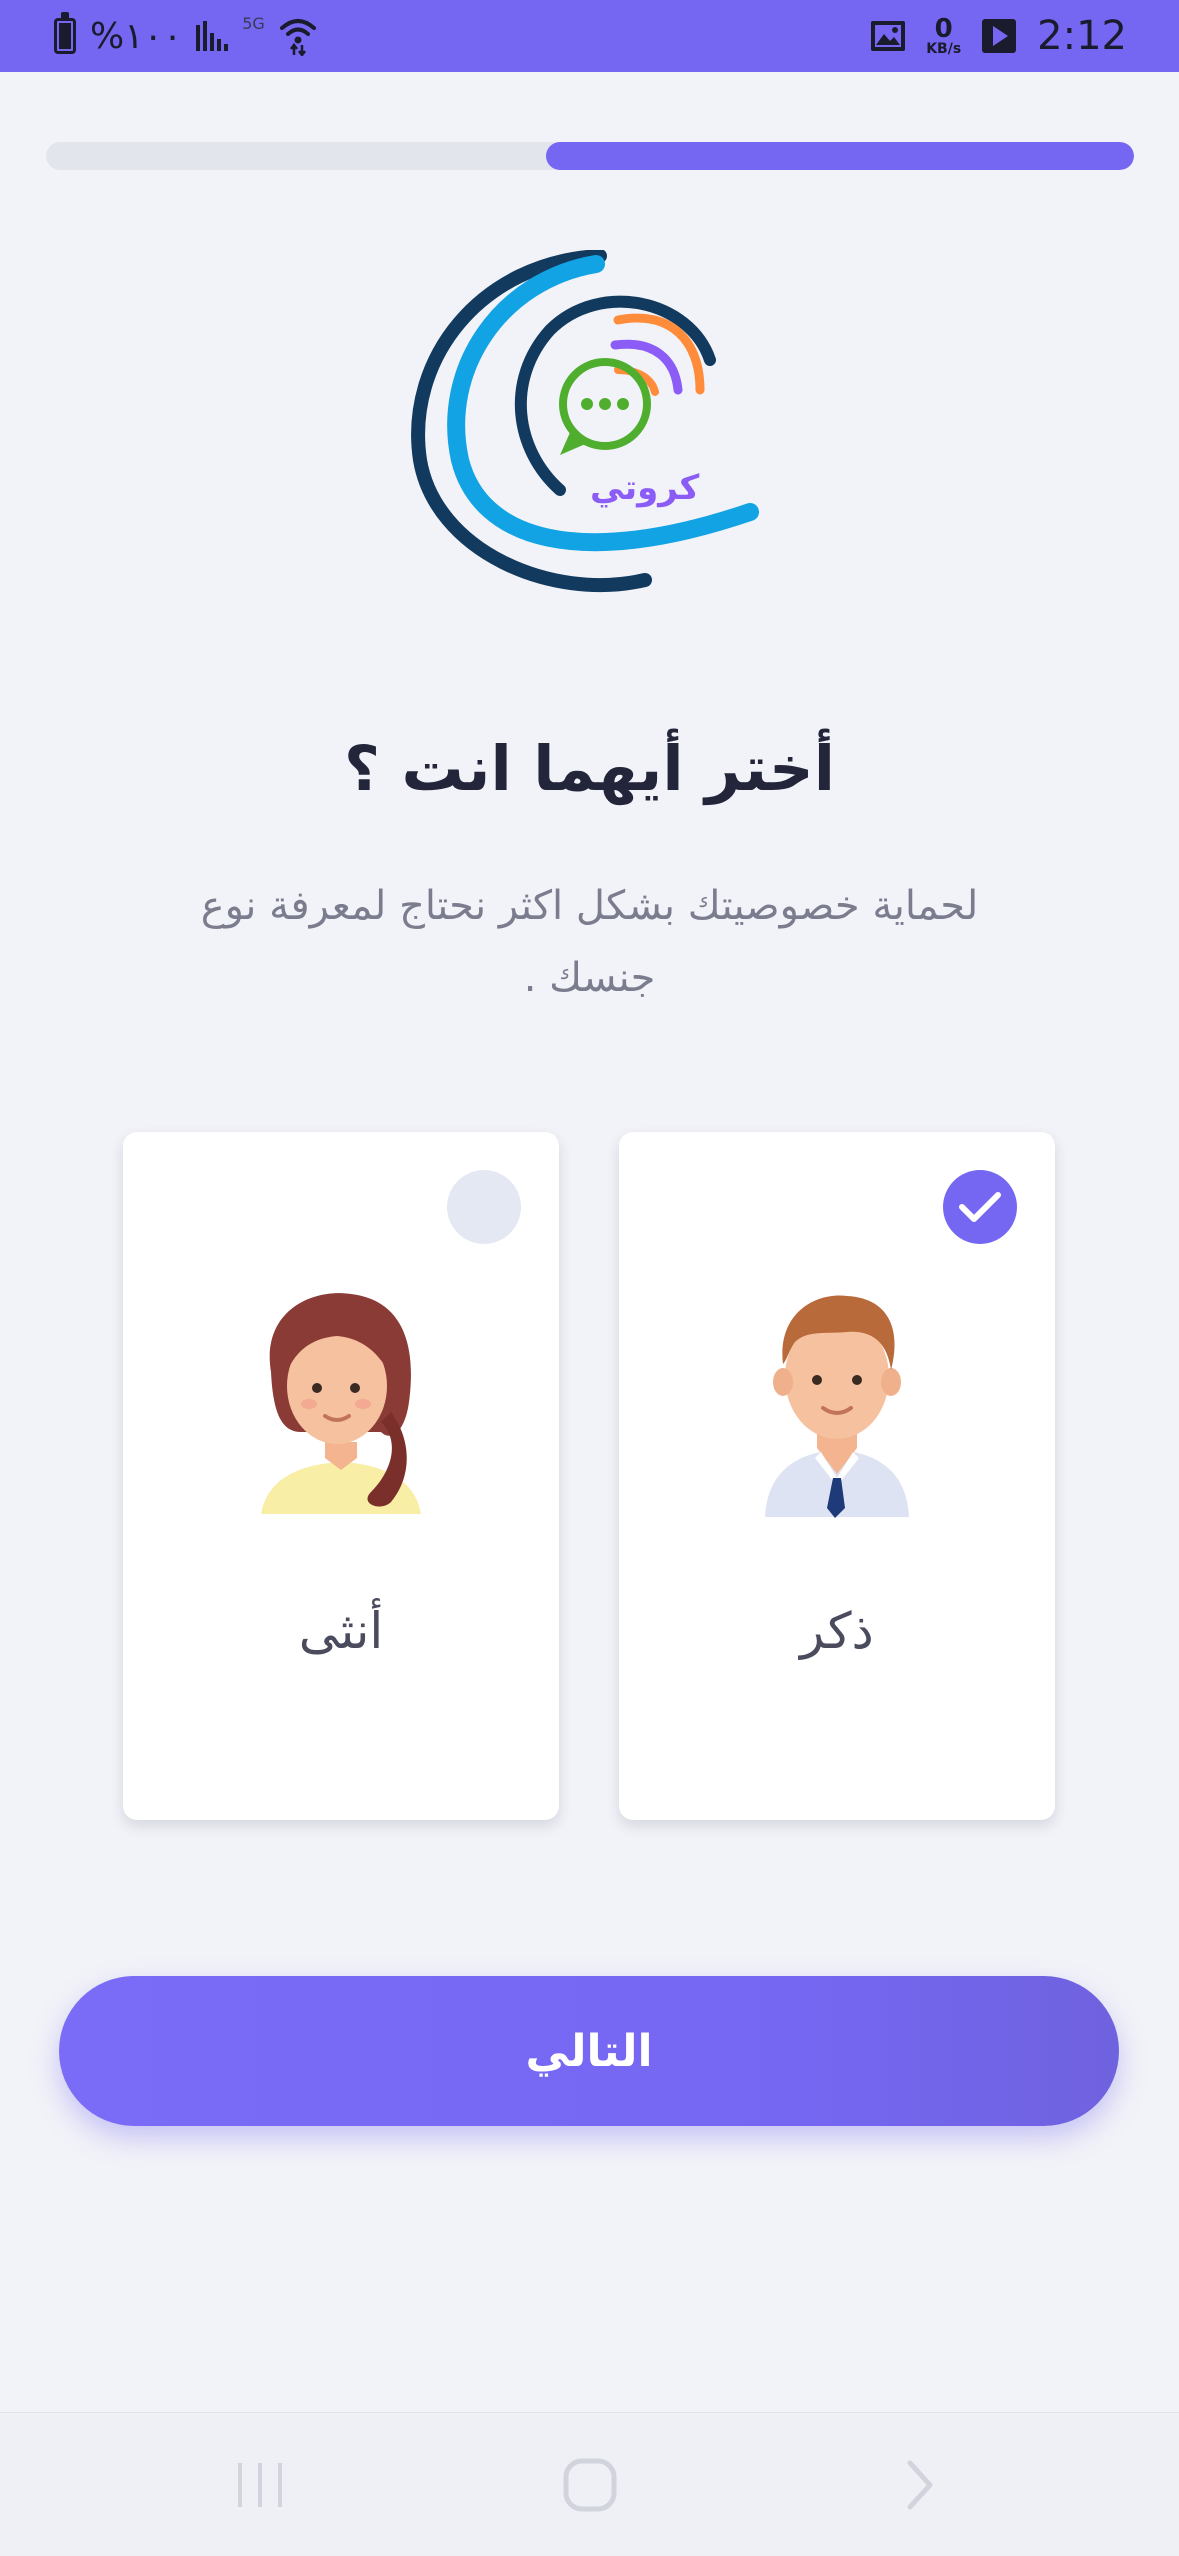 The width and height of the screenshot is (1179, 2556). Describe the element at coordinates (837, 1631) in the screenshot. I see `option-label-male: ذكر` at that location.